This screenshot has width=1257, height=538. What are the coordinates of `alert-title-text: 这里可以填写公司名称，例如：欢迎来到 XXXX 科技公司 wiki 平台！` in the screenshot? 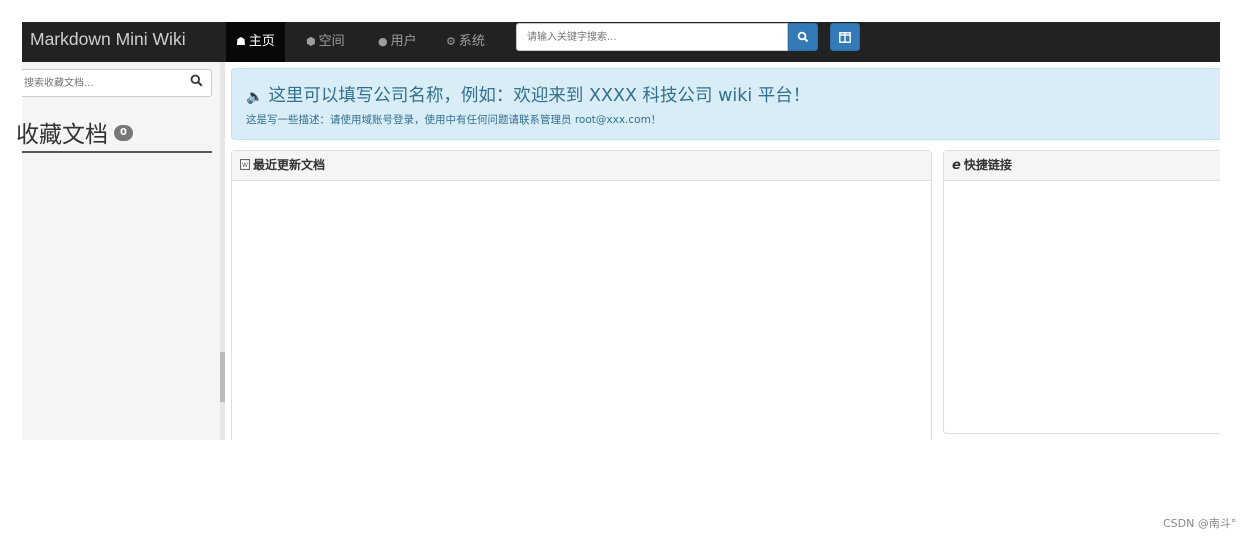 It's located at (539, 96).